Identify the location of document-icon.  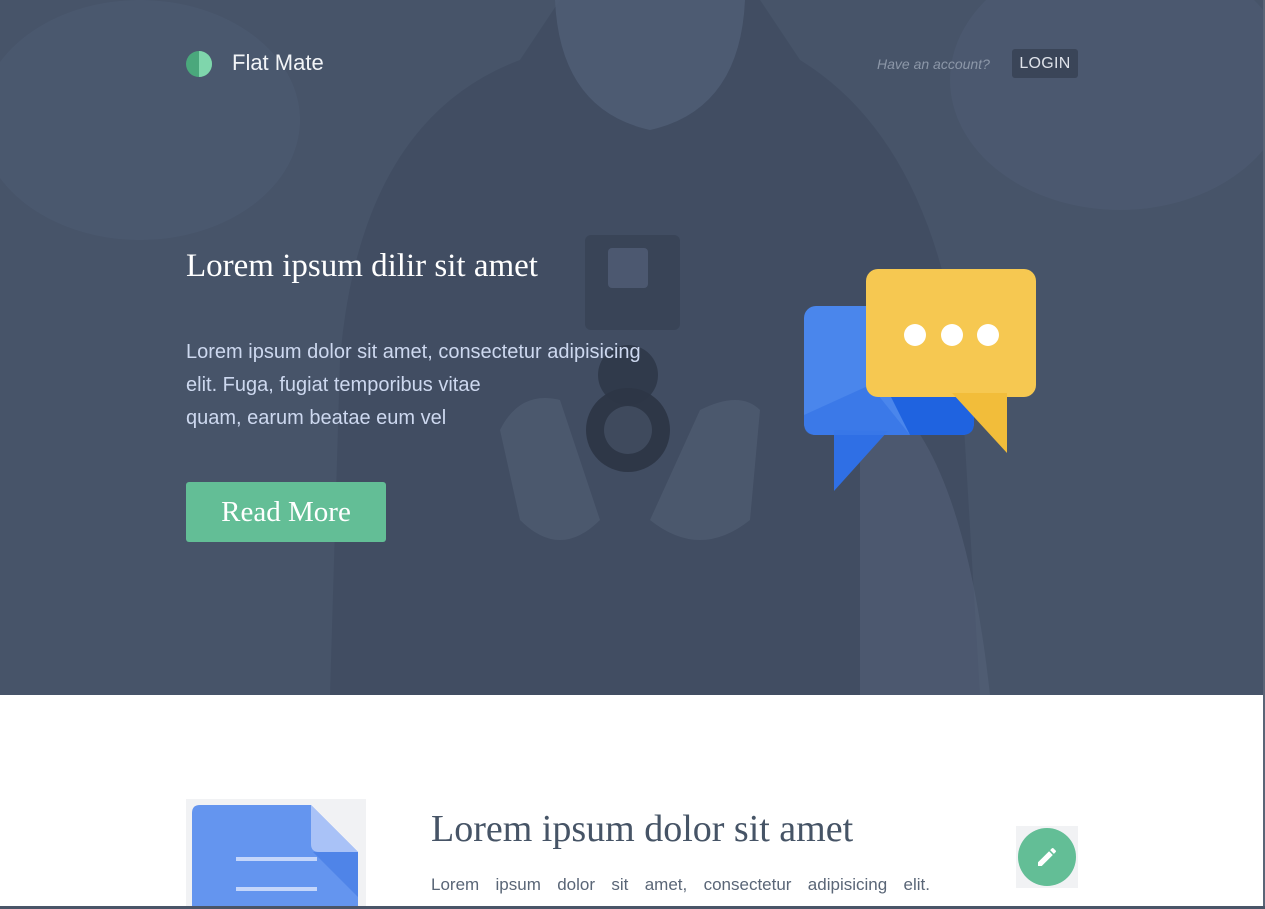
(275, 857).